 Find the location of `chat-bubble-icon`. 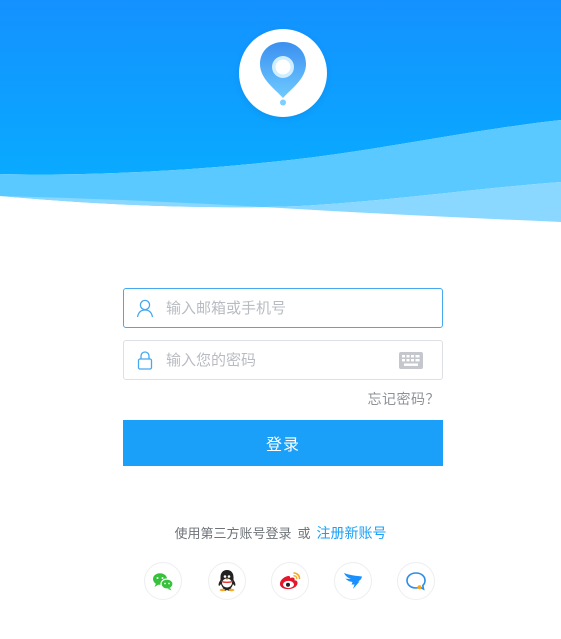

chat-bubble-icon is located at coordinates (416, 581).